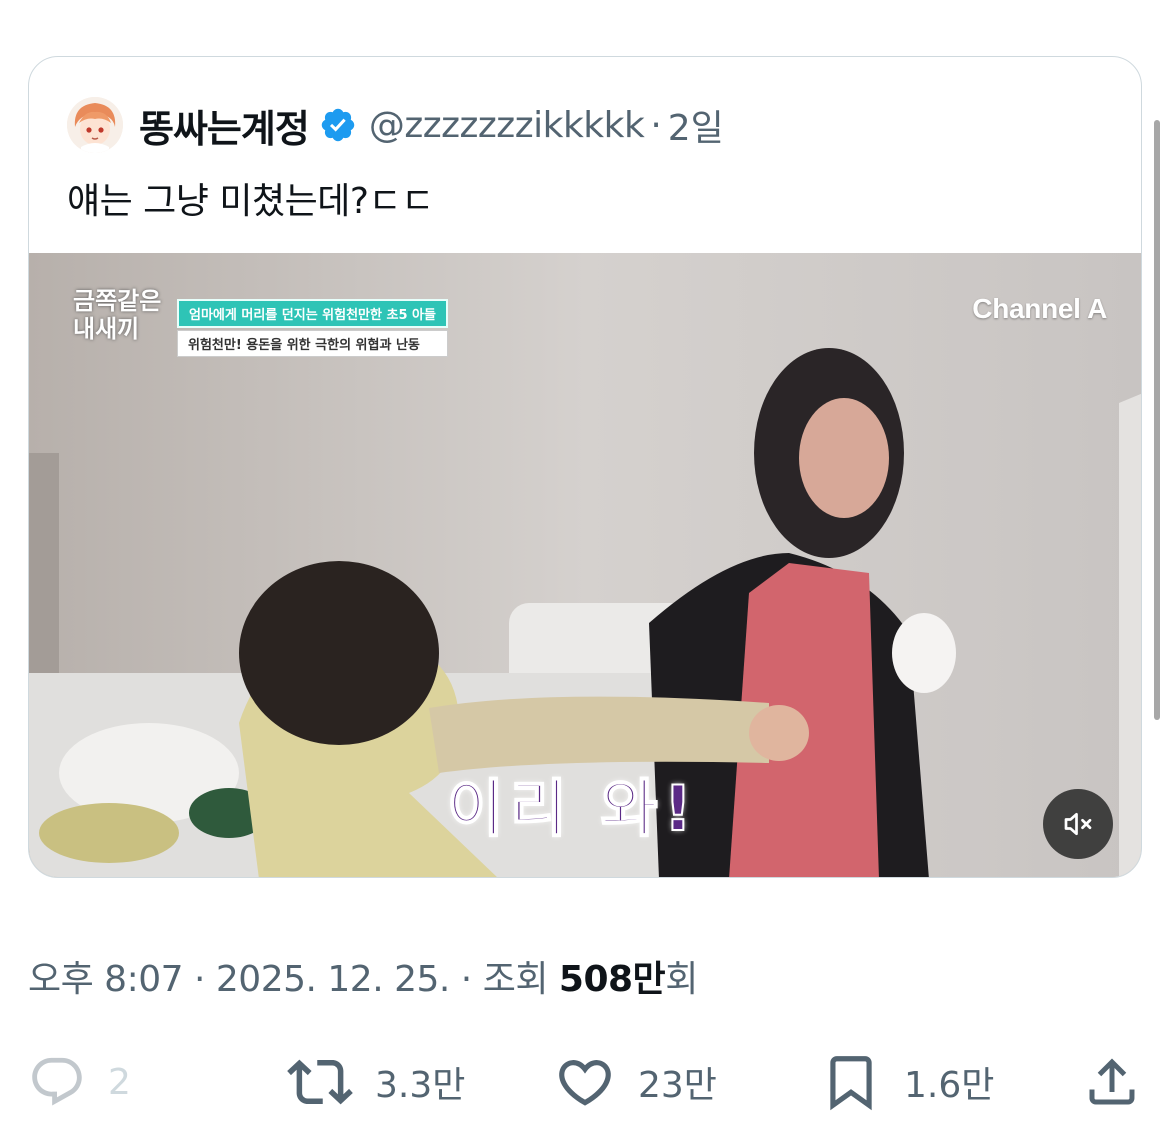 This screenshot has width=1170, height=1123. I want to click on share-button, so click(1112, 1082).